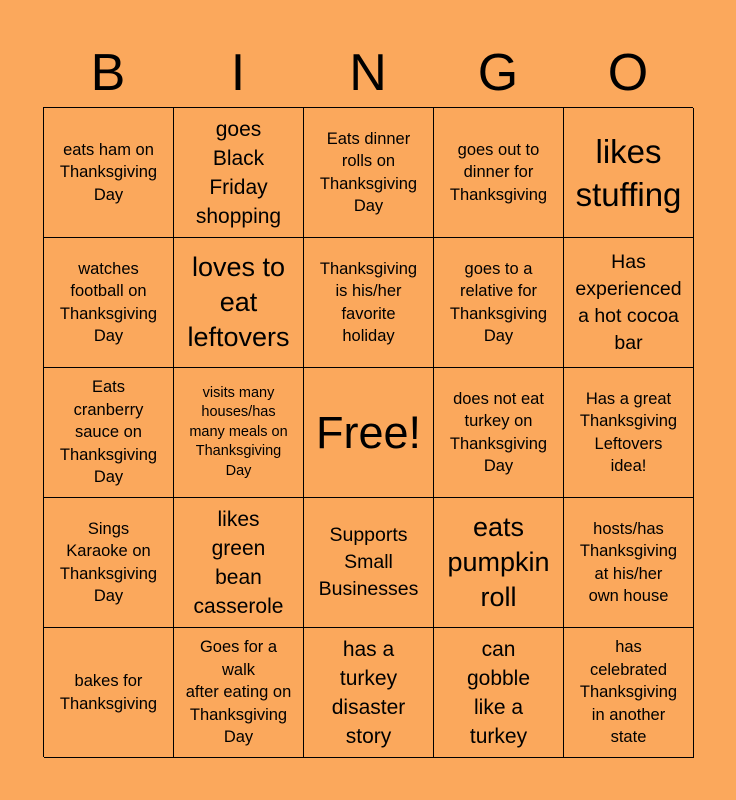 The image size is (736, 800). Describe the element at coordinates (369, 563) in the screenshot. I see `bingo-cell: Supports Small Businesses` at that location.